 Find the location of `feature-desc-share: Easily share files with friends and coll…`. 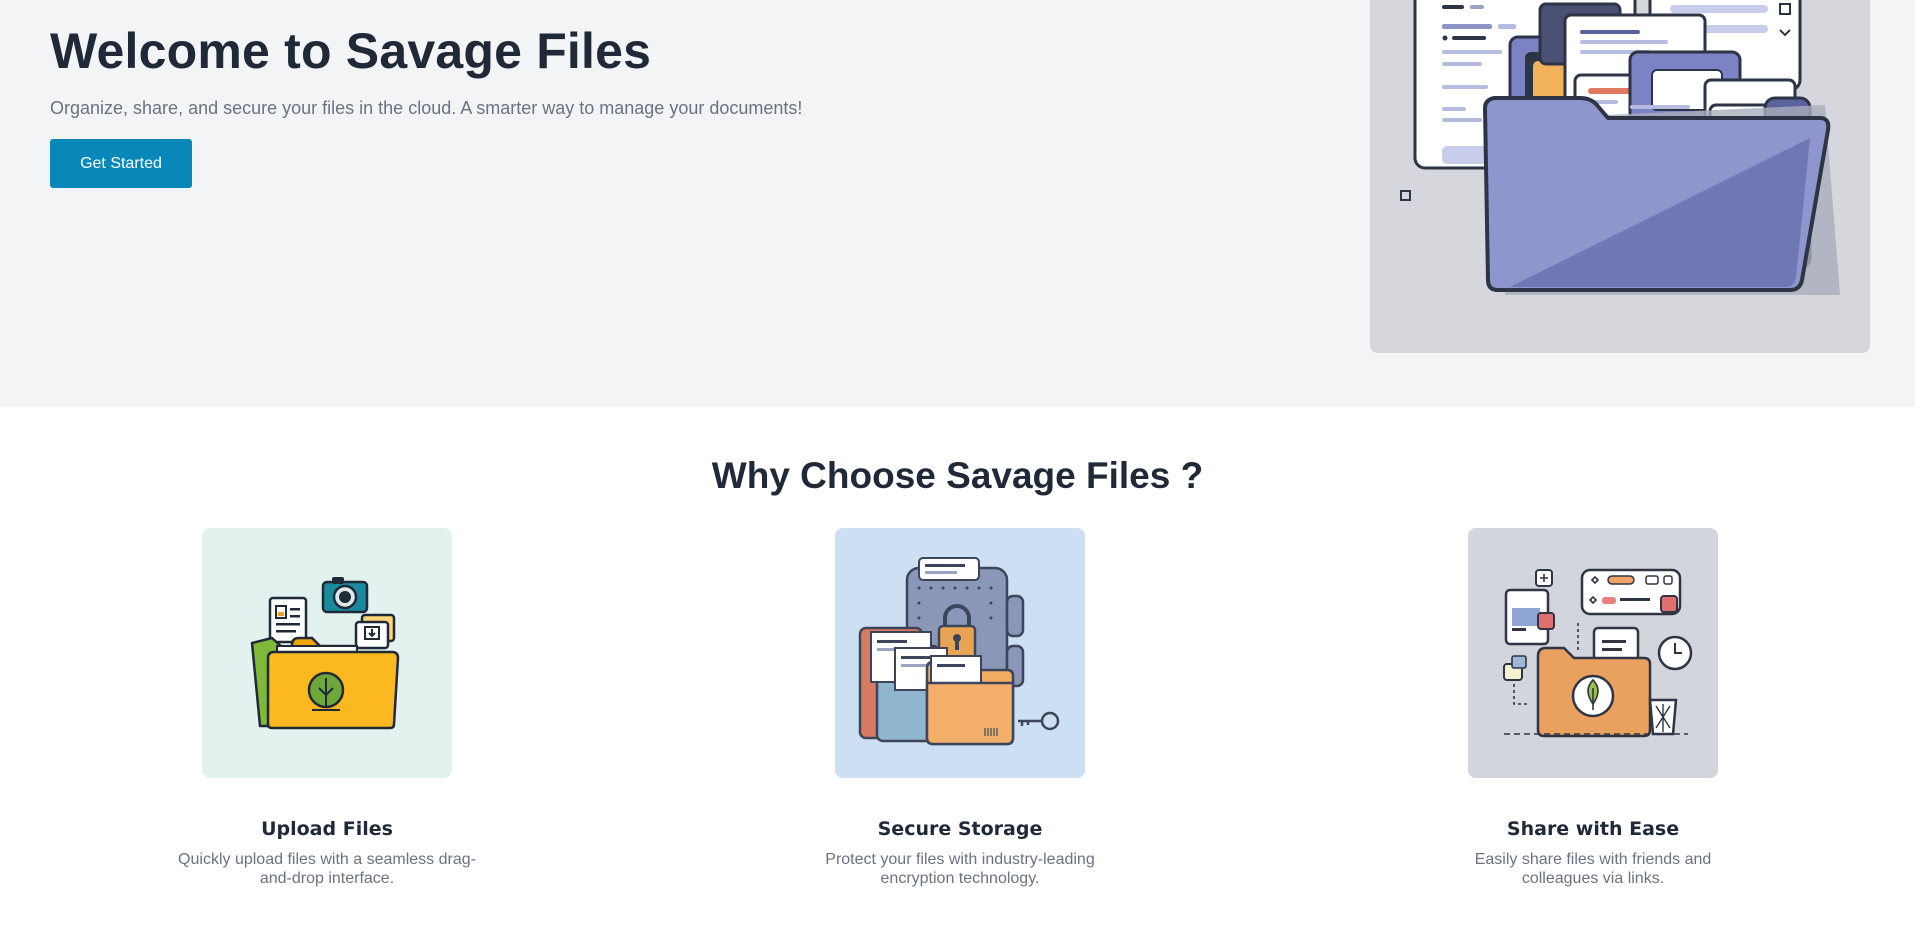

feature-desc-share: Easily share files with friends and coll… is located at coordinates (1593, 869).